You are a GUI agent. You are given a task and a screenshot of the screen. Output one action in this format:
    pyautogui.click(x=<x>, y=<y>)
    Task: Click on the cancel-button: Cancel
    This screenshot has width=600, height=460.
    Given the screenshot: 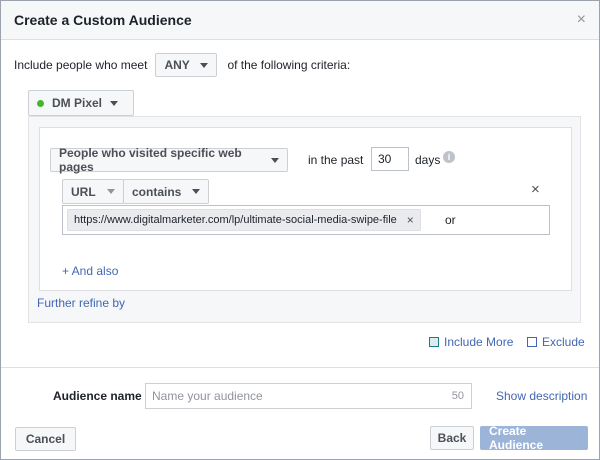 What is the action you would take?
    pyautogui.click(x=45, y=439)
    